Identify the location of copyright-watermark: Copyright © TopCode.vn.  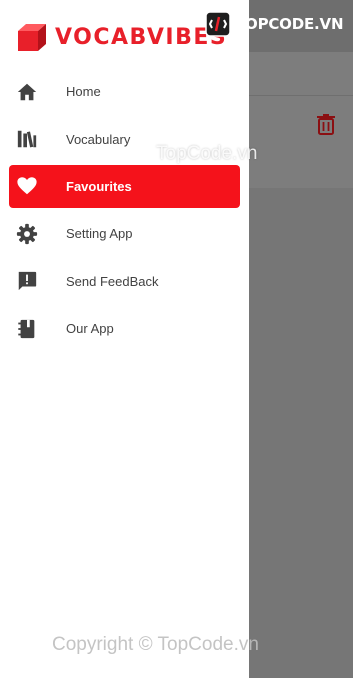
(155, 644).